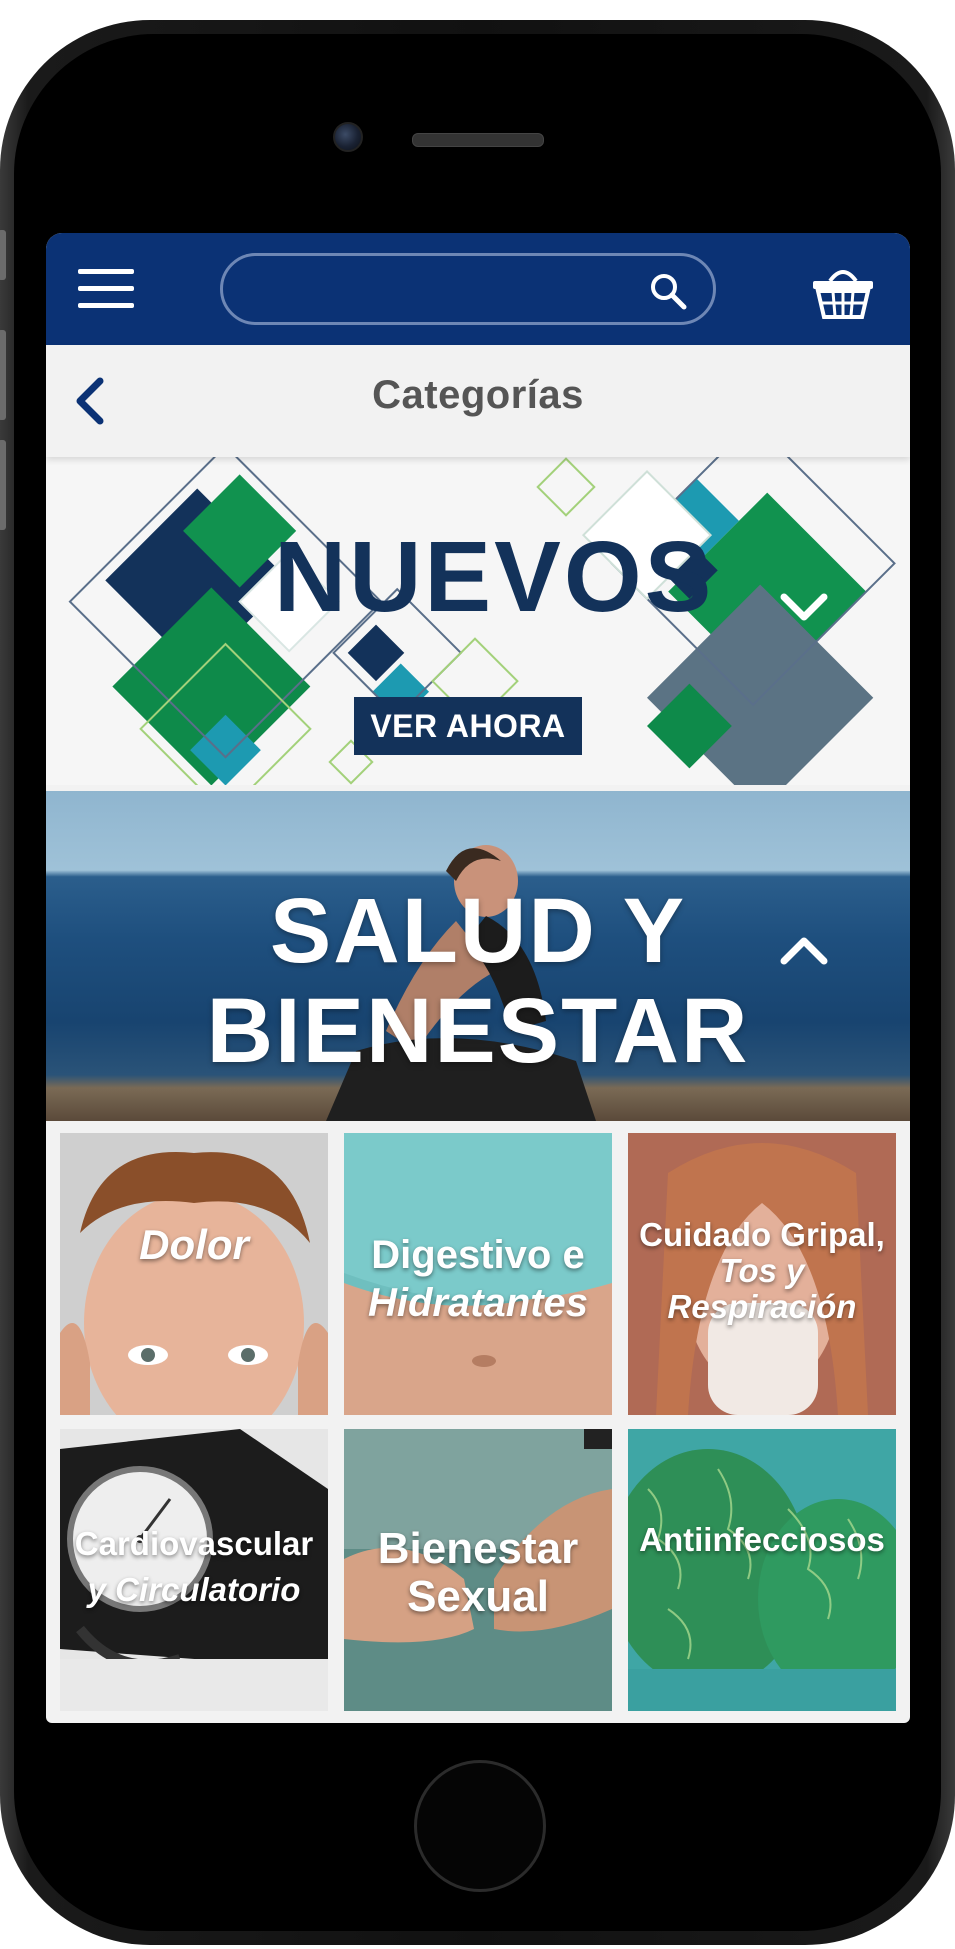  Describe the element at coordinates (348, 137) in the screenshot. I see `front-camera` at that location.